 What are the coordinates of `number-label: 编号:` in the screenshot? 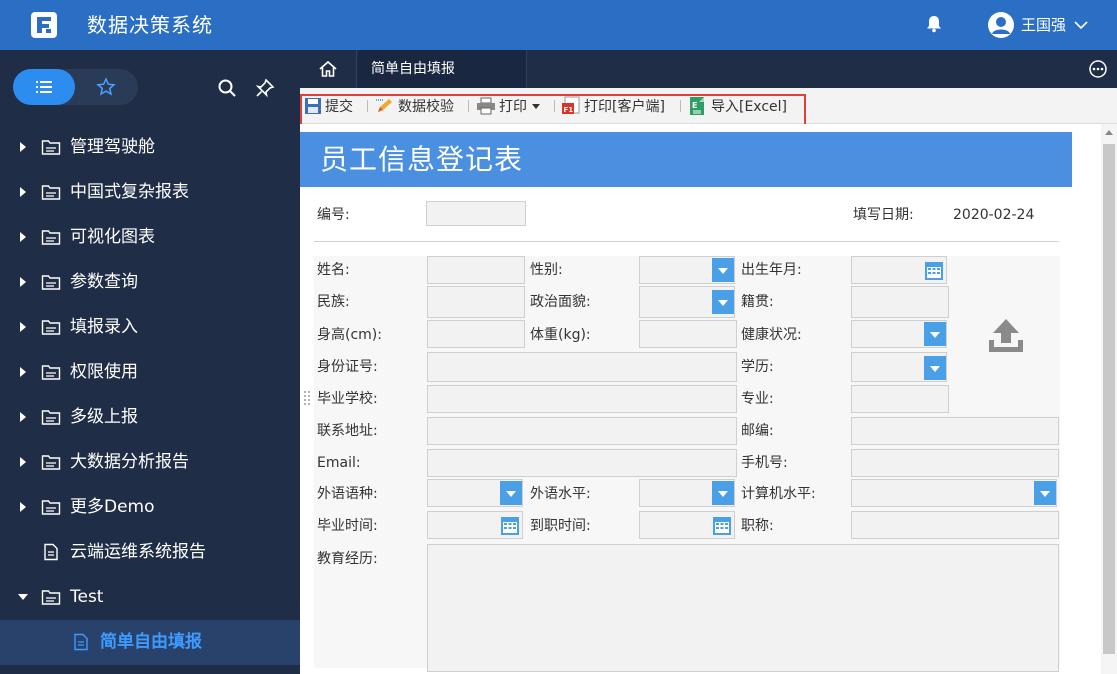 It's located at (333, 215).